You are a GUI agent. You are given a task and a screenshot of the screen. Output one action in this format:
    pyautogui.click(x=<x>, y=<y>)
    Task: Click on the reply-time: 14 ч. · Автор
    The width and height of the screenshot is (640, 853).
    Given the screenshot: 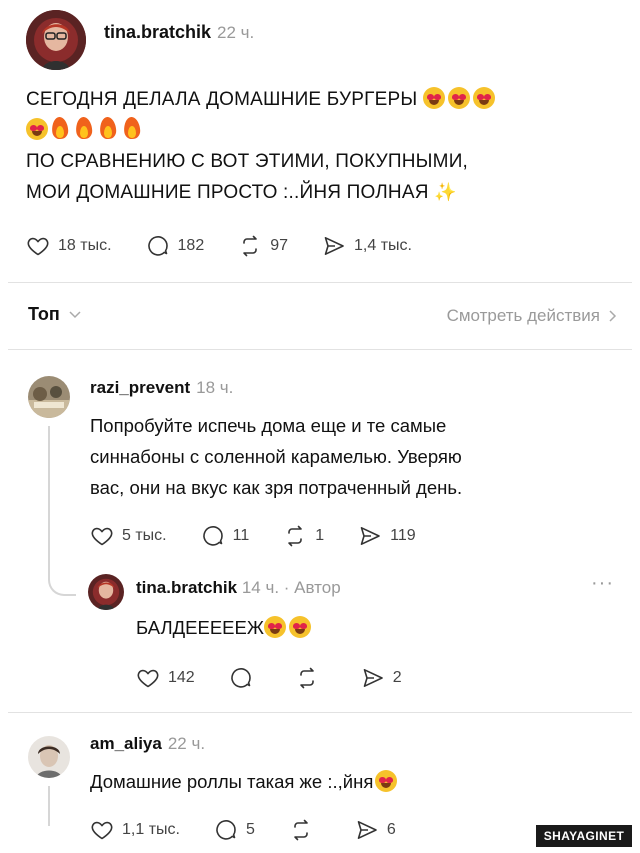 What is the action you would take?
    pyautogui.click(x=291, y=587)
    